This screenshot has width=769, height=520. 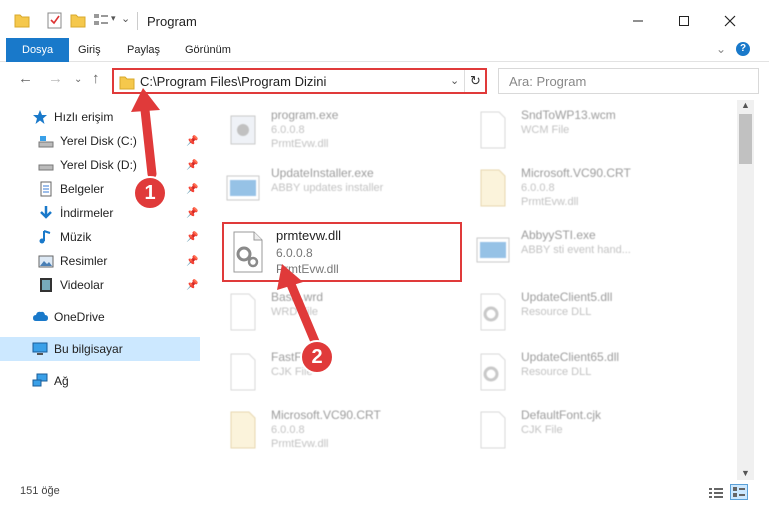 I want to click on address-dropdown-icon: ⌄, so click(x=454, y=80).